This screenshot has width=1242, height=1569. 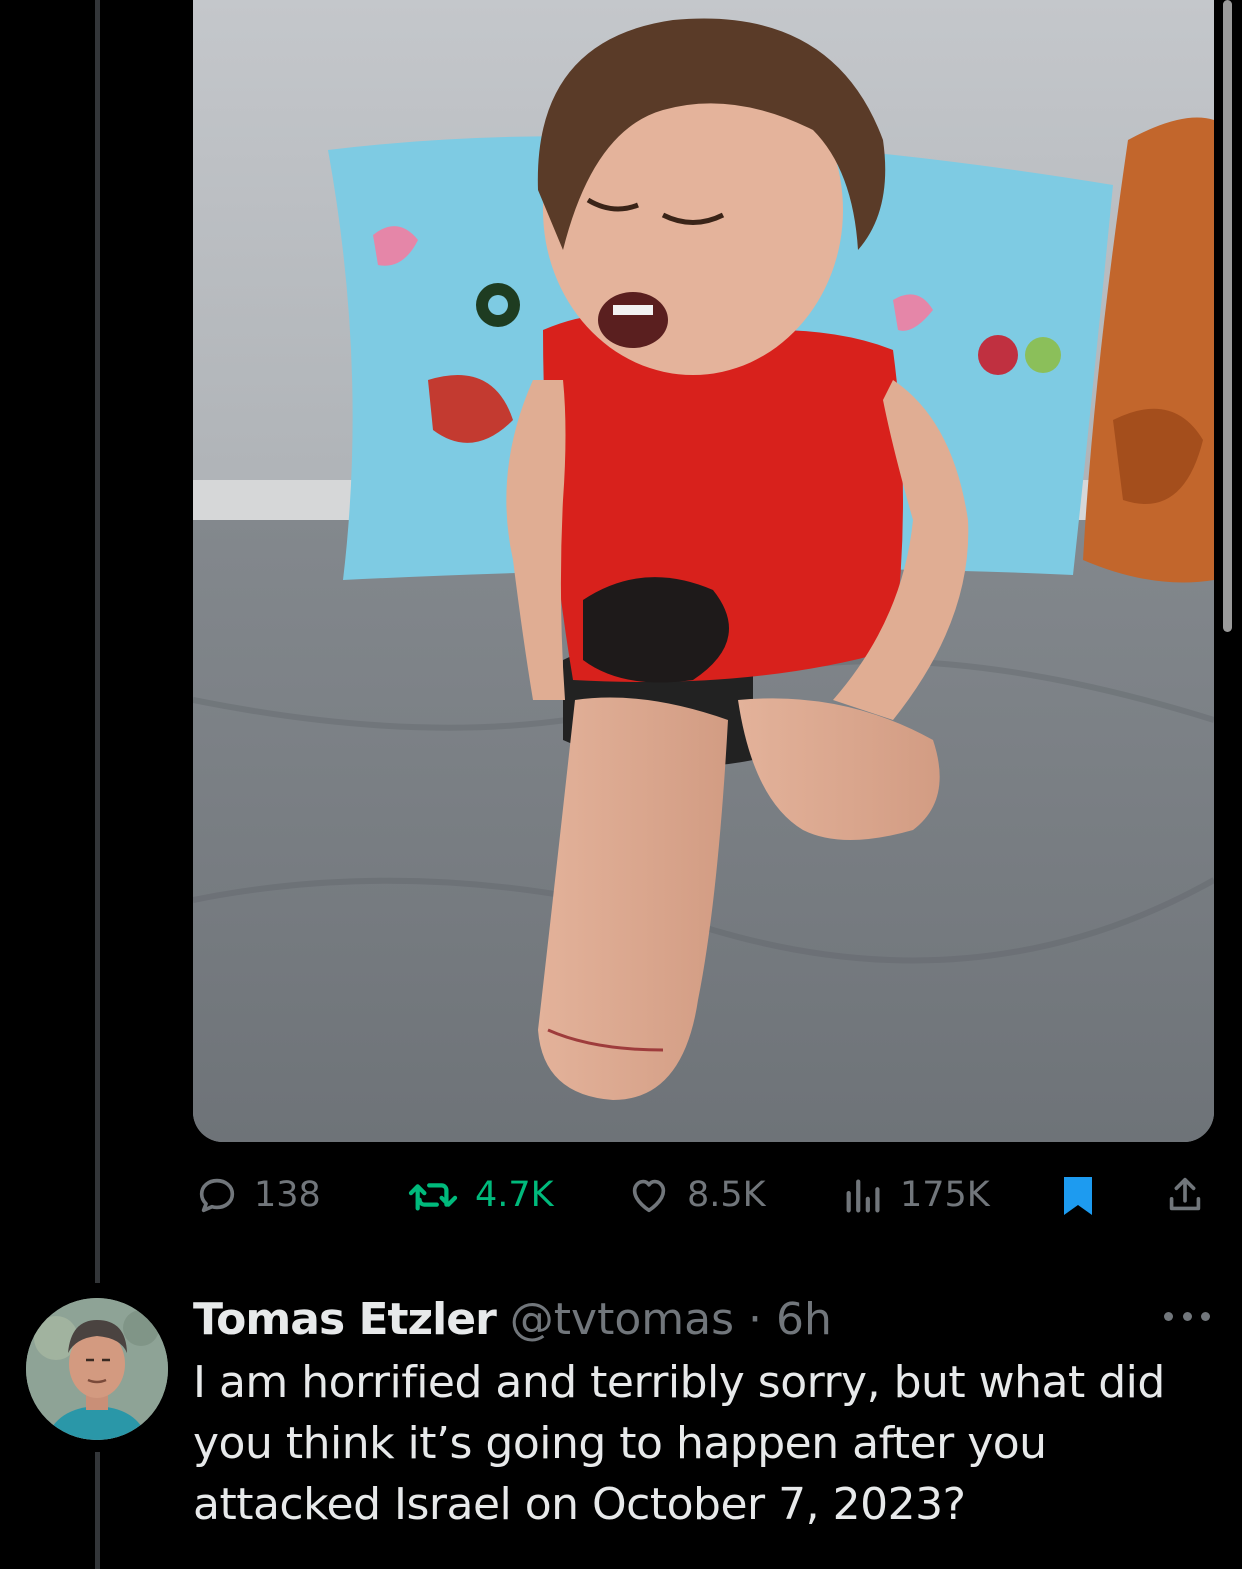 I want to click on reply-author-handle: @tvtomas, so click(x=622, y=1319).